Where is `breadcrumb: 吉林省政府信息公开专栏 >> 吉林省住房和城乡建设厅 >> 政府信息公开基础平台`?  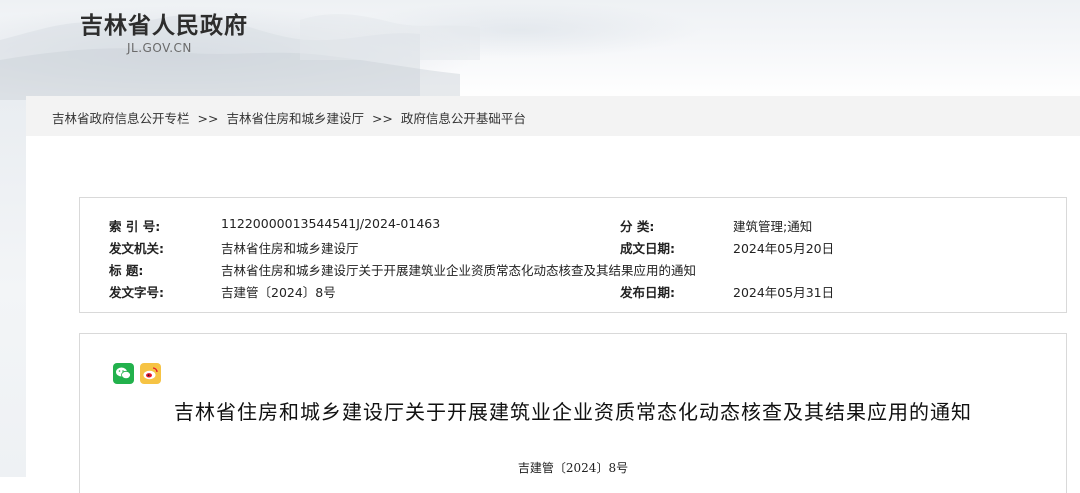 breadcrumb: 吉林省政府信息公开专栏 >> 吉林省住房和城乡建设厅 >> 政府信息公开基础平台 is located at coordinates (289, 117).